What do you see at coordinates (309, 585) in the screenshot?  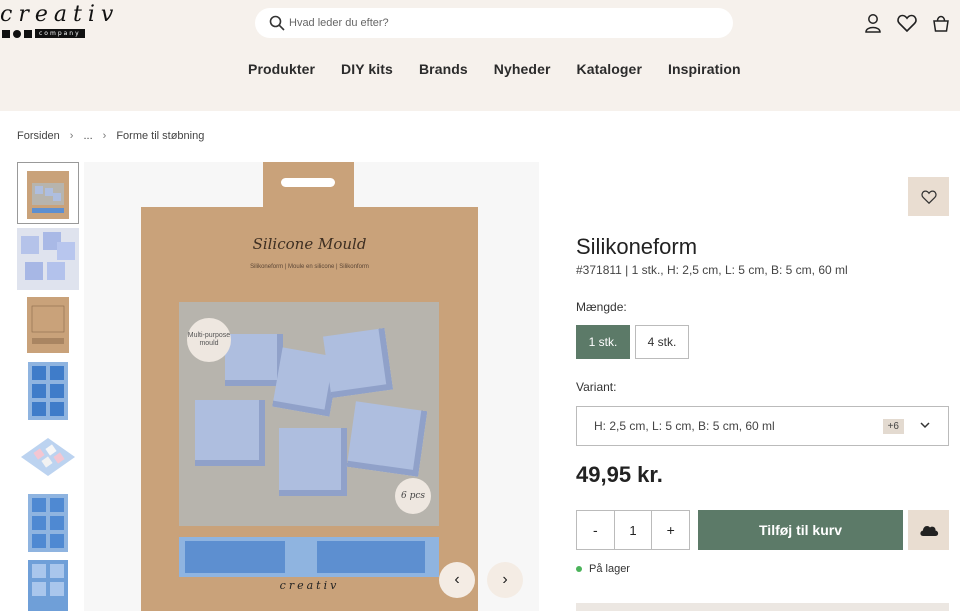 I see `package-logo: creativ` at bounding box center [309, 585].